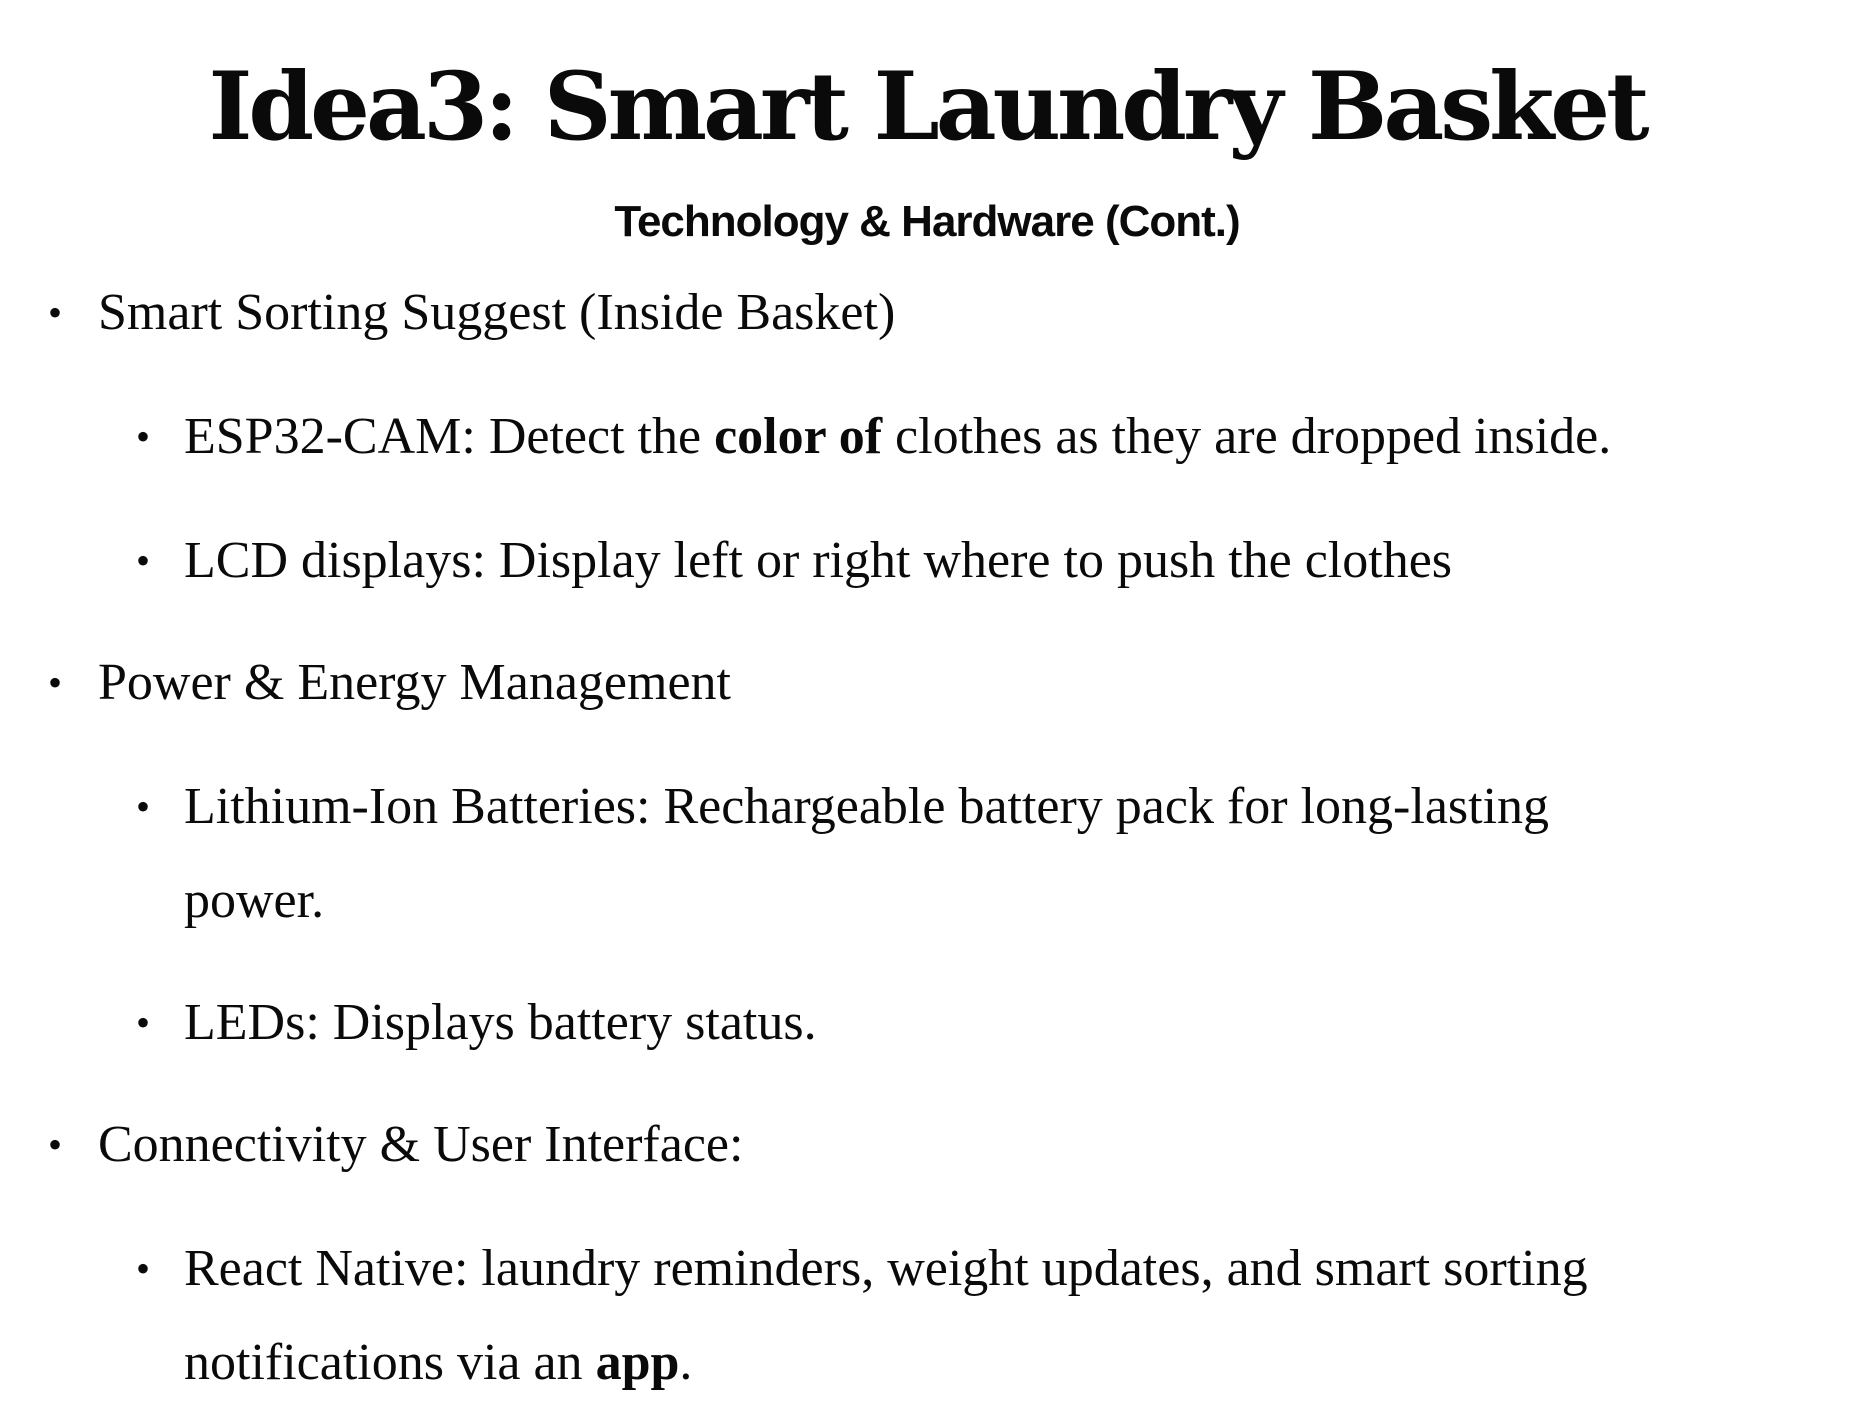 Image resolution: width=1854 pixels, height=1410 pixels. What do you see at coordinates (390, 1362) in the screenshot?
I see `bullet-text-part: notifications via an` at bounding box center [390, 1362].